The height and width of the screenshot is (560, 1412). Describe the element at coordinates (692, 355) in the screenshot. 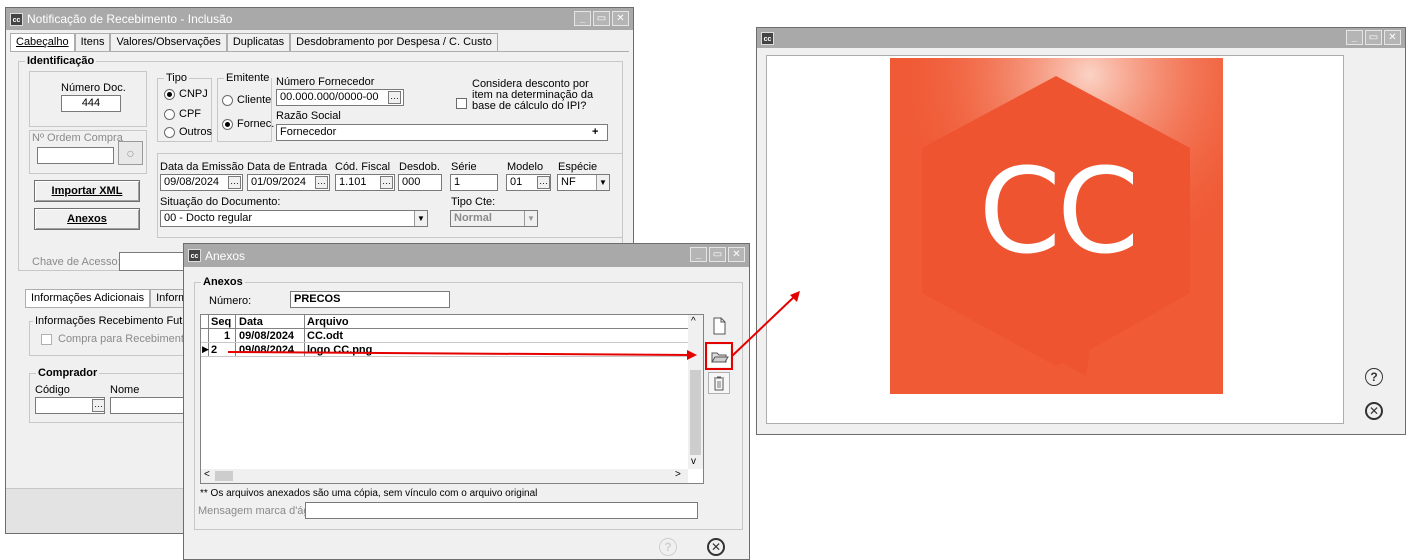

I see `annotation-arrowhead` at that location.